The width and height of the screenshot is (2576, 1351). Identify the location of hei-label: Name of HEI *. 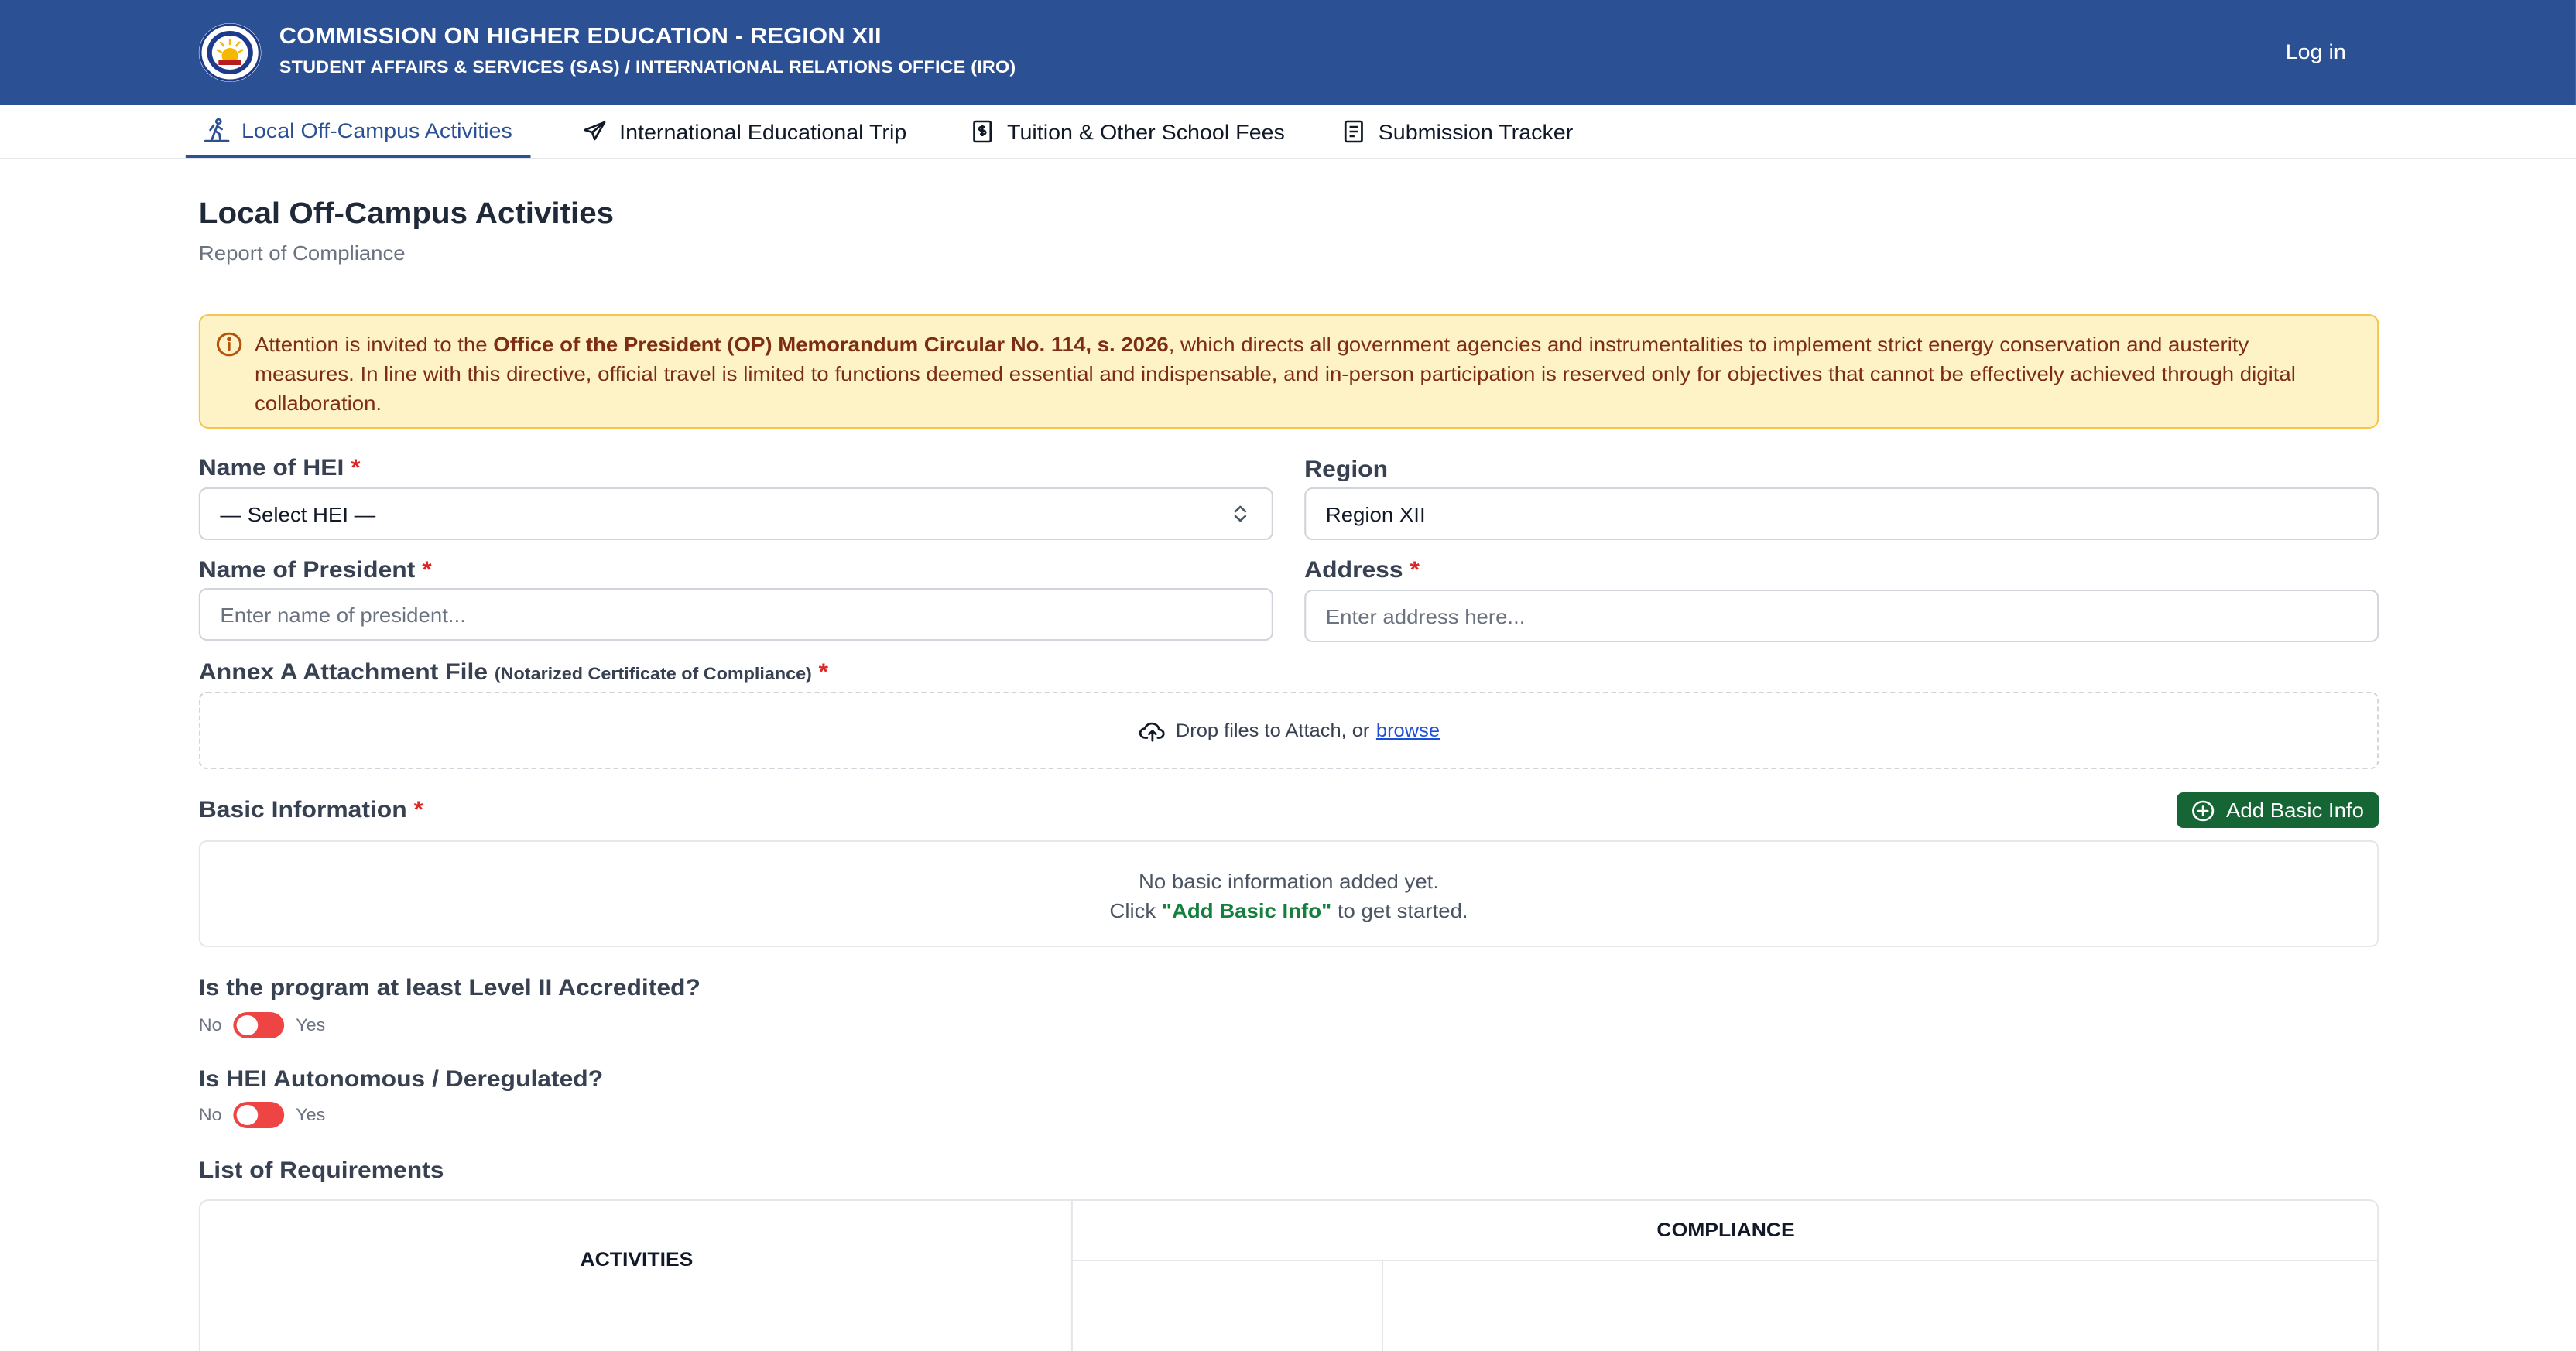
(280, 468).